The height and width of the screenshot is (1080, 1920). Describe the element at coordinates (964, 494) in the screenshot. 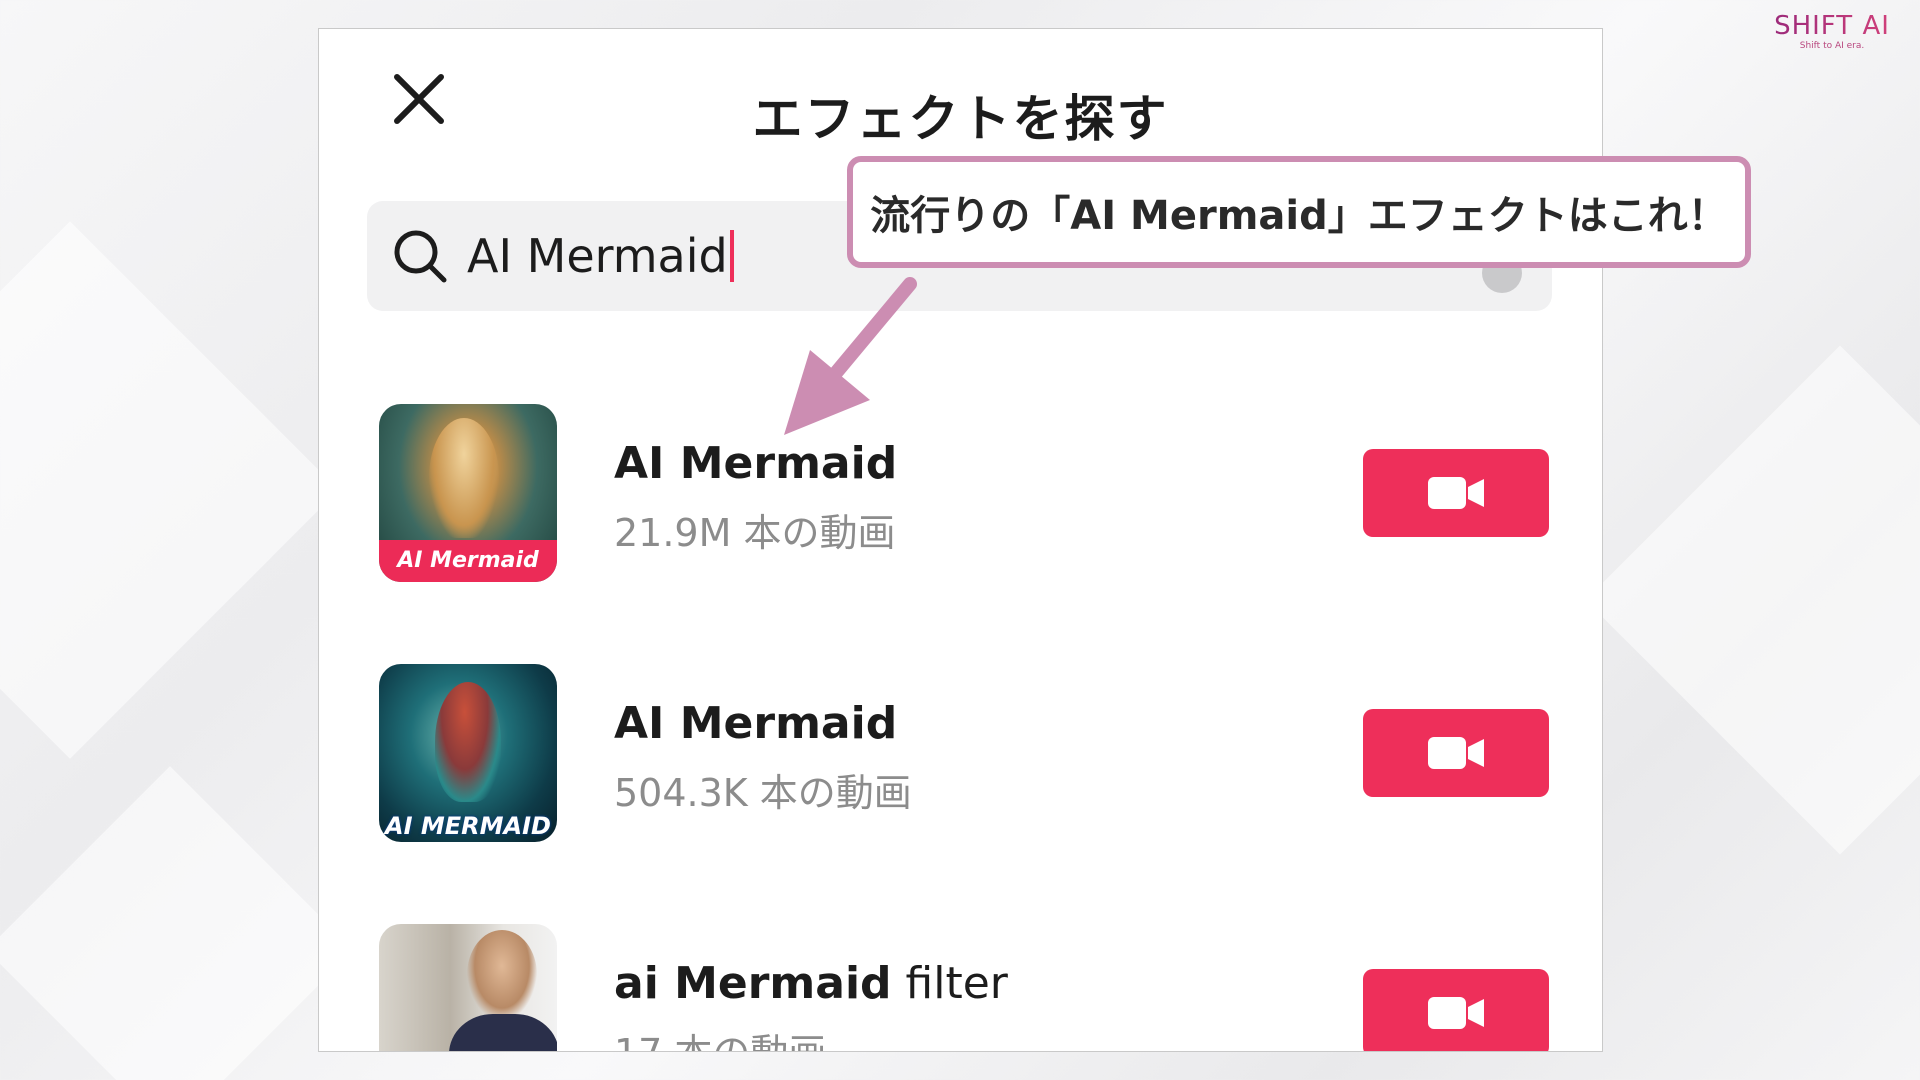

I see `result-row: AI Mermaid AI Mermaid 21.9M 本の動画` at that location.